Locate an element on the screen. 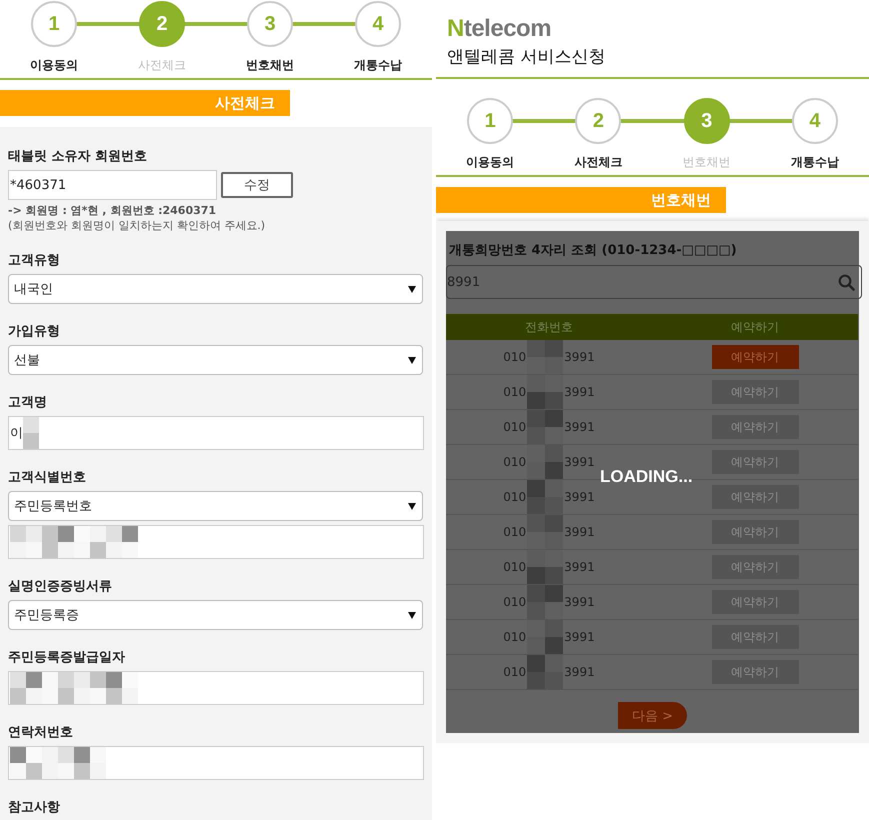 The width and height of the screenshot is (869, 820). section-banner: 번호채번 is located at coordinates (581, 200).